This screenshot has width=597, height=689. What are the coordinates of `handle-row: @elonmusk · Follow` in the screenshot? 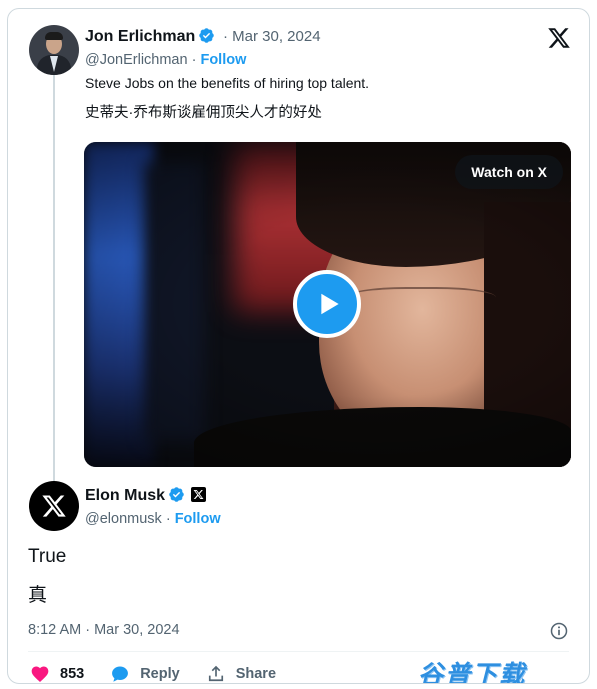 It's located at (153, 519).